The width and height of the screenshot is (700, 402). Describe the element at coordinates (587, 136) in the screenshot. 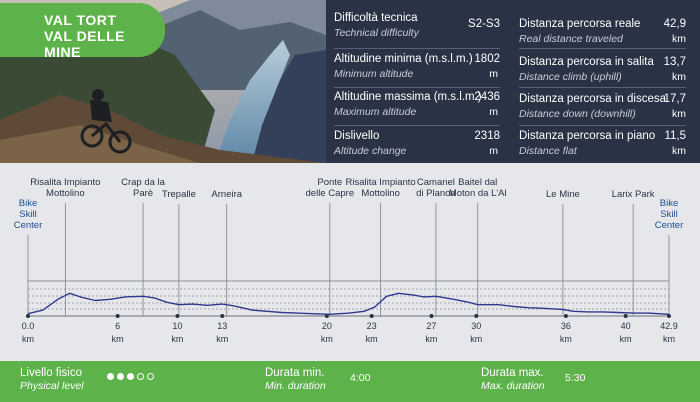

I see `stat-label: Distanza percorsa in piano` at that location.